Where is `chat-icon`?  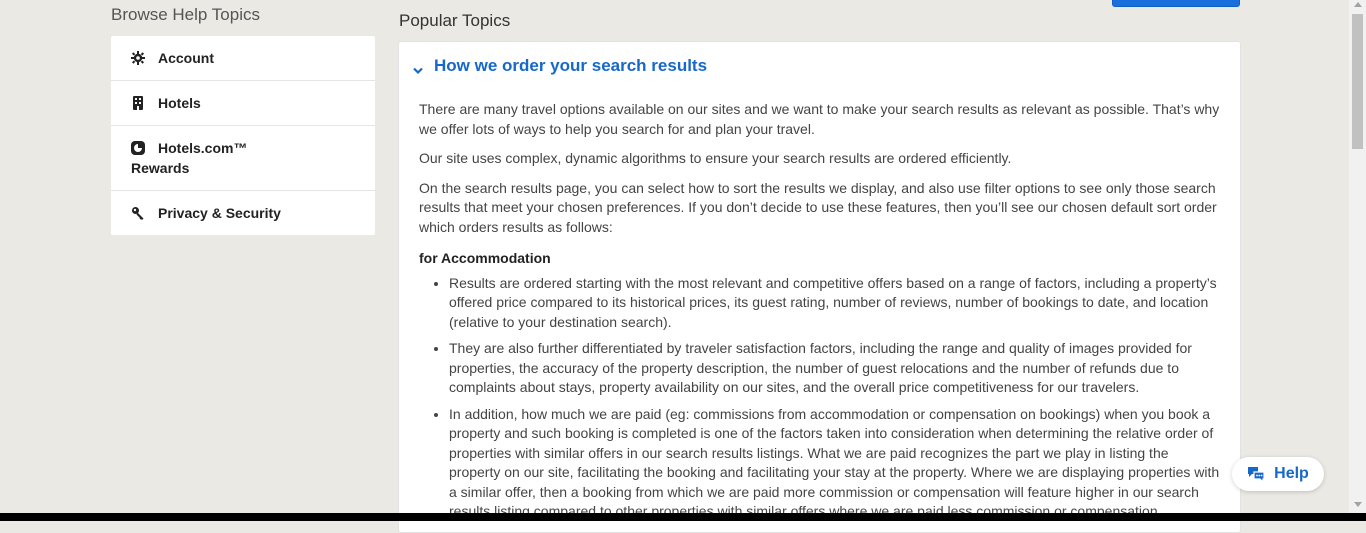
chat-icon is located at coordinates (1256, 474).